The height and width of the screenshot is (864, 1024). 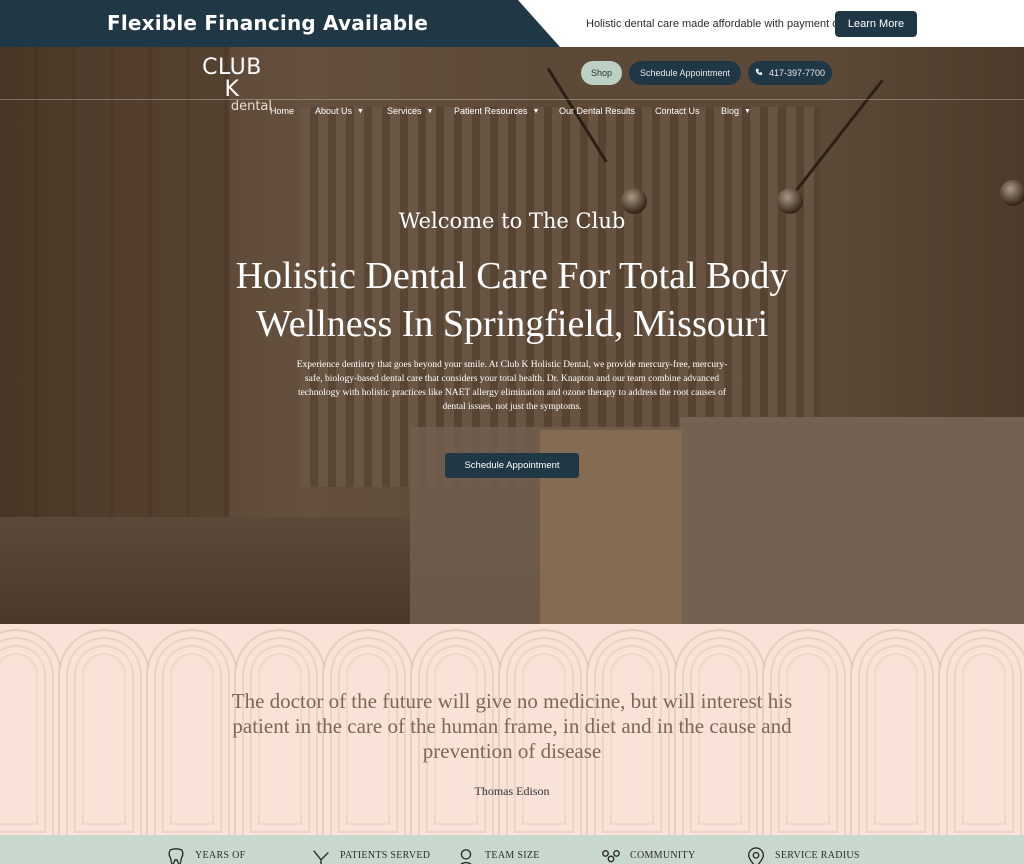 I want to click on header-schedule-button: Schedule Appointment, so click(x=685, y=73).